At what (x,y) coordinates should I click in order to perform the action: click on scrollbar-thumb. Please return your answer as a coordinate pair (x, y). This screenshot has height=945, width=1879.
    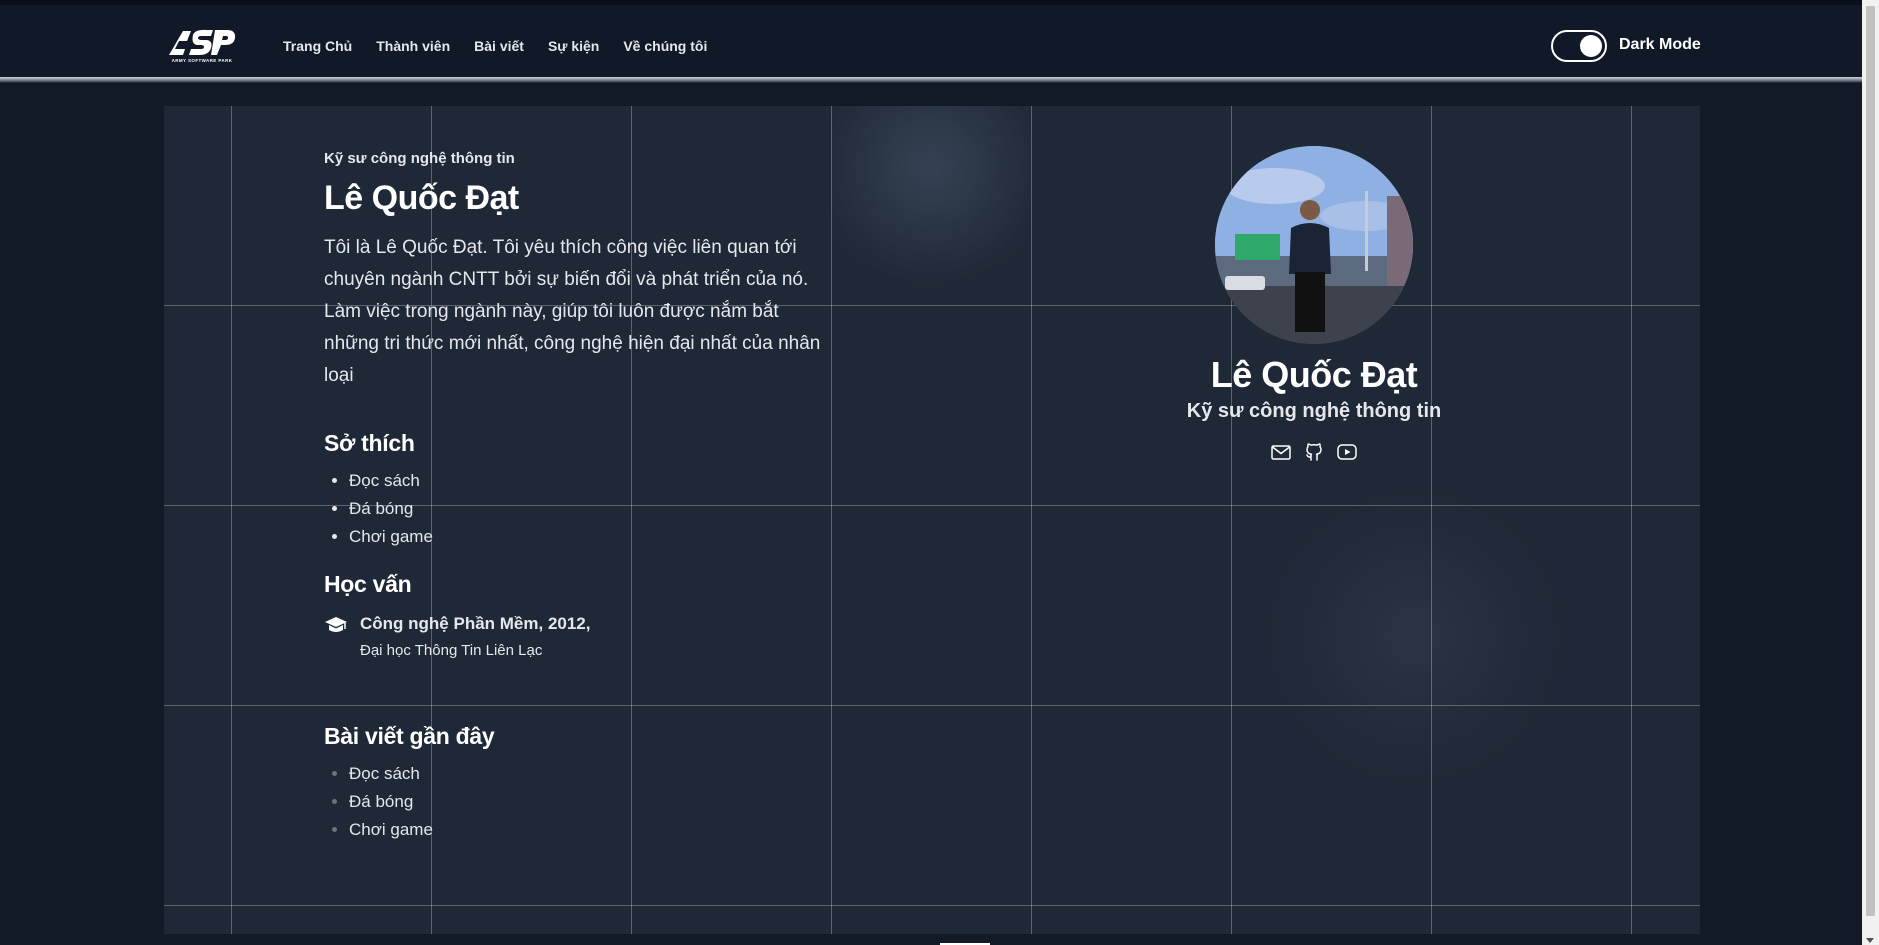
    Looking at the image, I should click on (1870, 461).